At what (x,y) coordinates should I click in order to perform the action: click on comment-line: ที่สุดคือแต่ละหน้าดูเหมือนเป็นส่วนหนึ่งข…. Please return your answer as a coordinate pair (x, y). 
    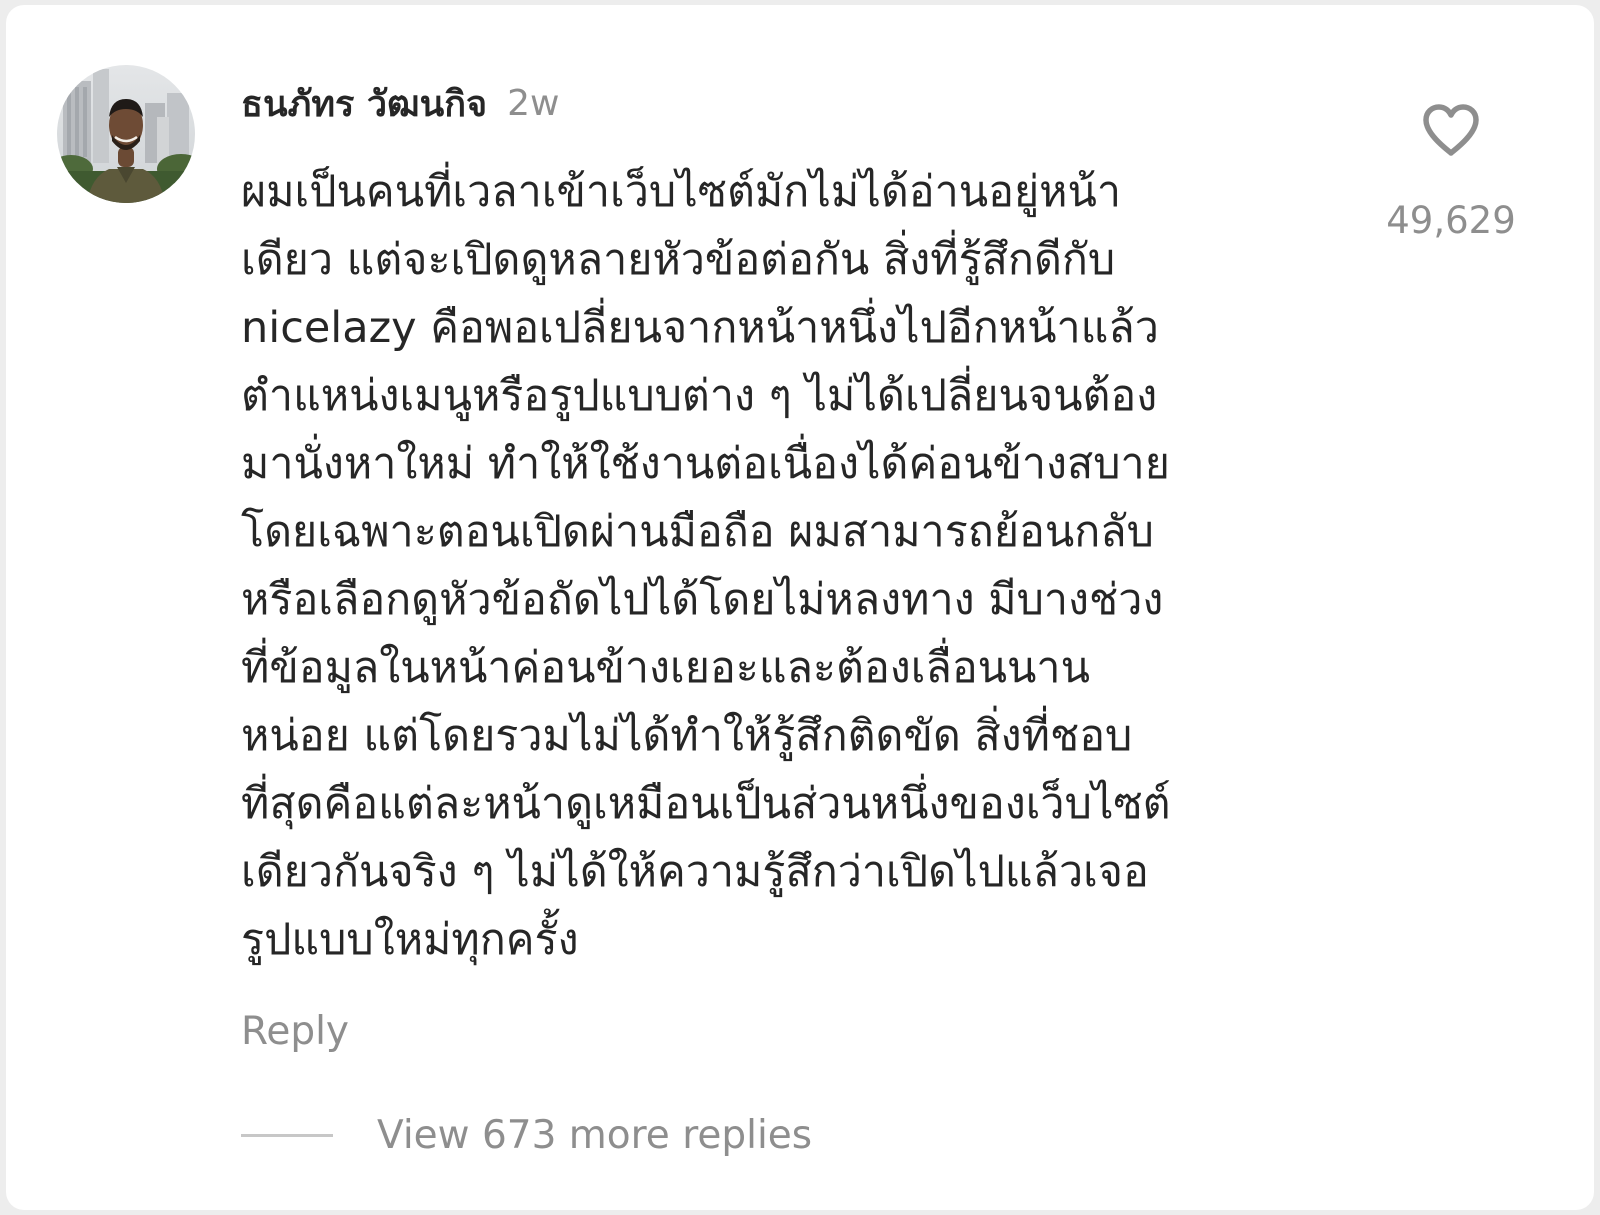
    Looking at the image, I should click on (706, 804).